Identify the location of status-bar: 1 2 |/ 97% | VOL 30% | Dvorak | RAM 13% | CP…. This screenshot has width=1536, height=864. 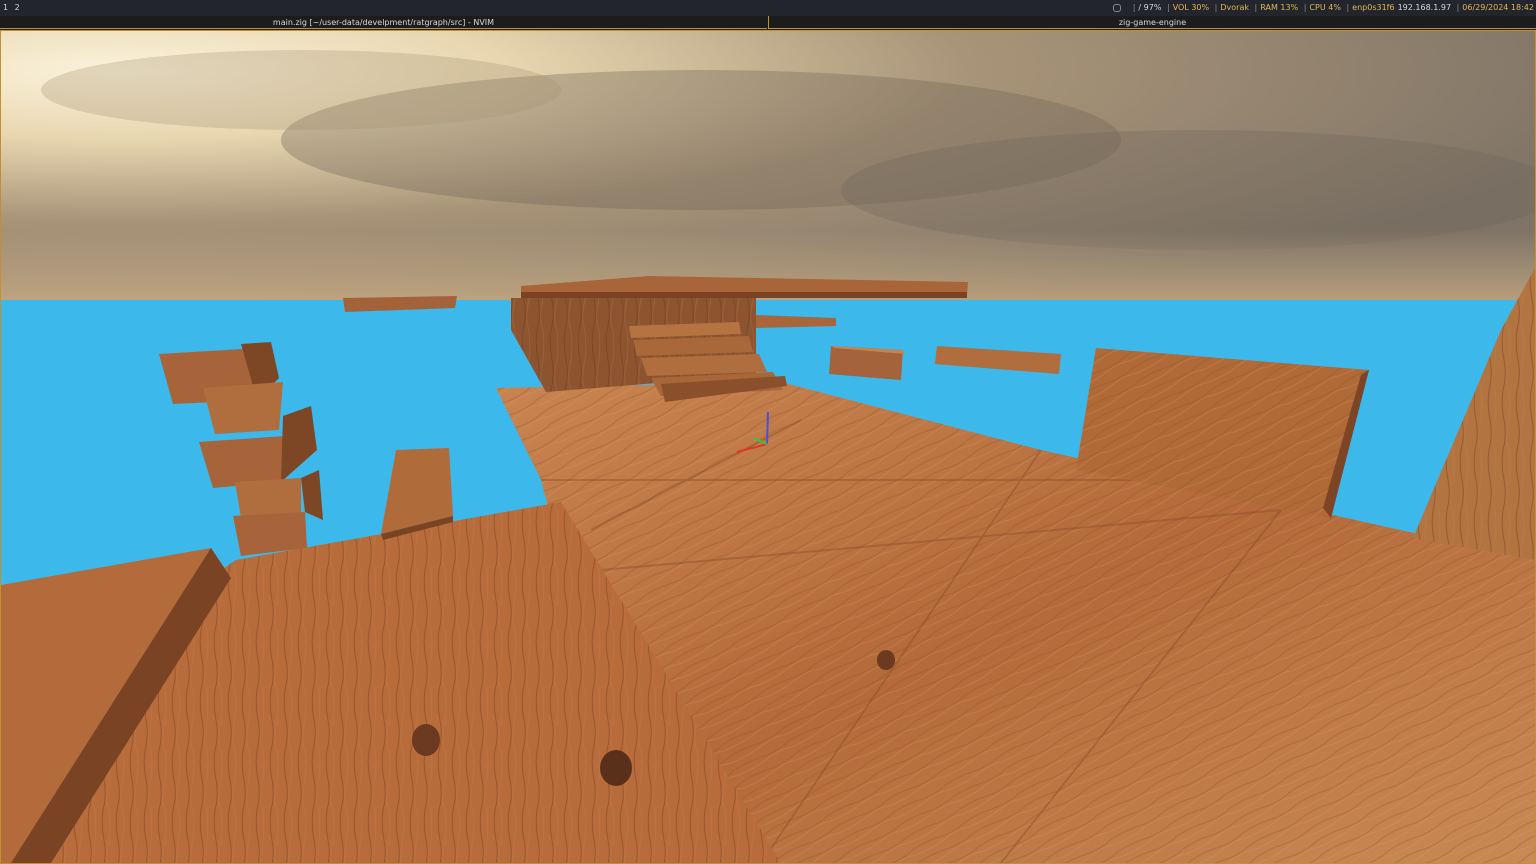
(768, 8).